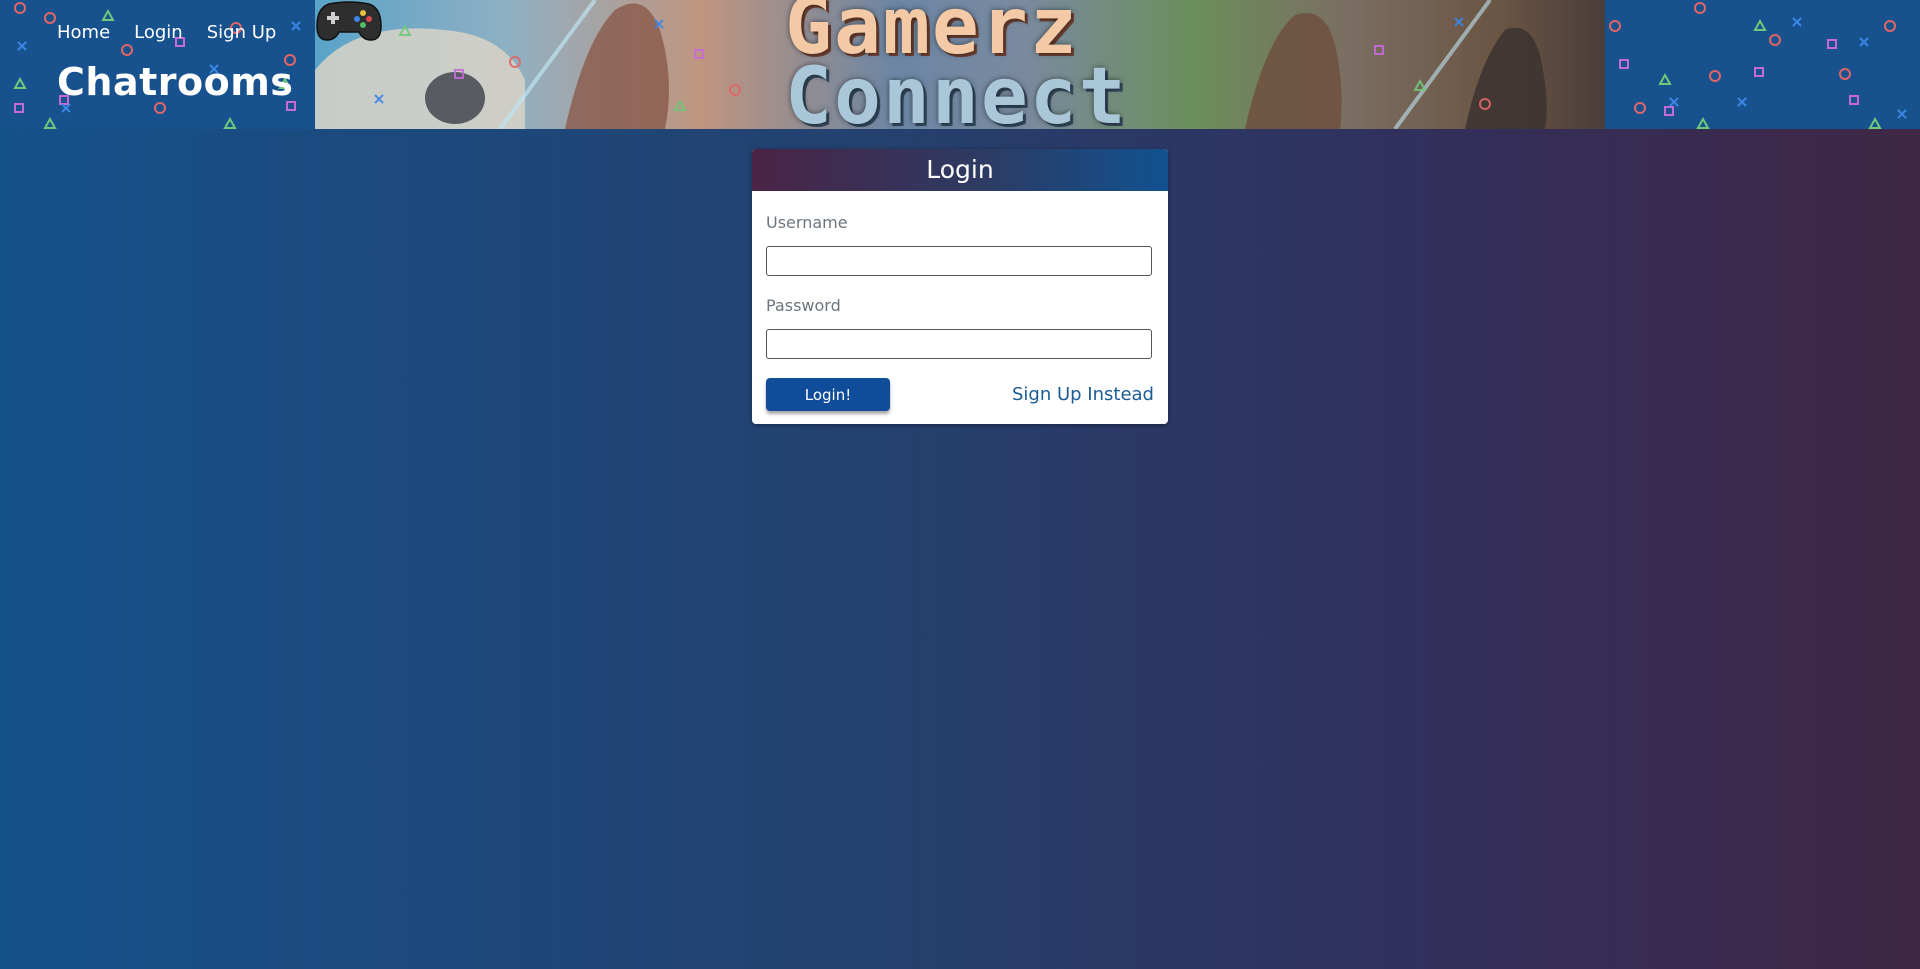 This screenshot has height=969, width=1920. I want to click on password-label: Password, so click(803, 305).